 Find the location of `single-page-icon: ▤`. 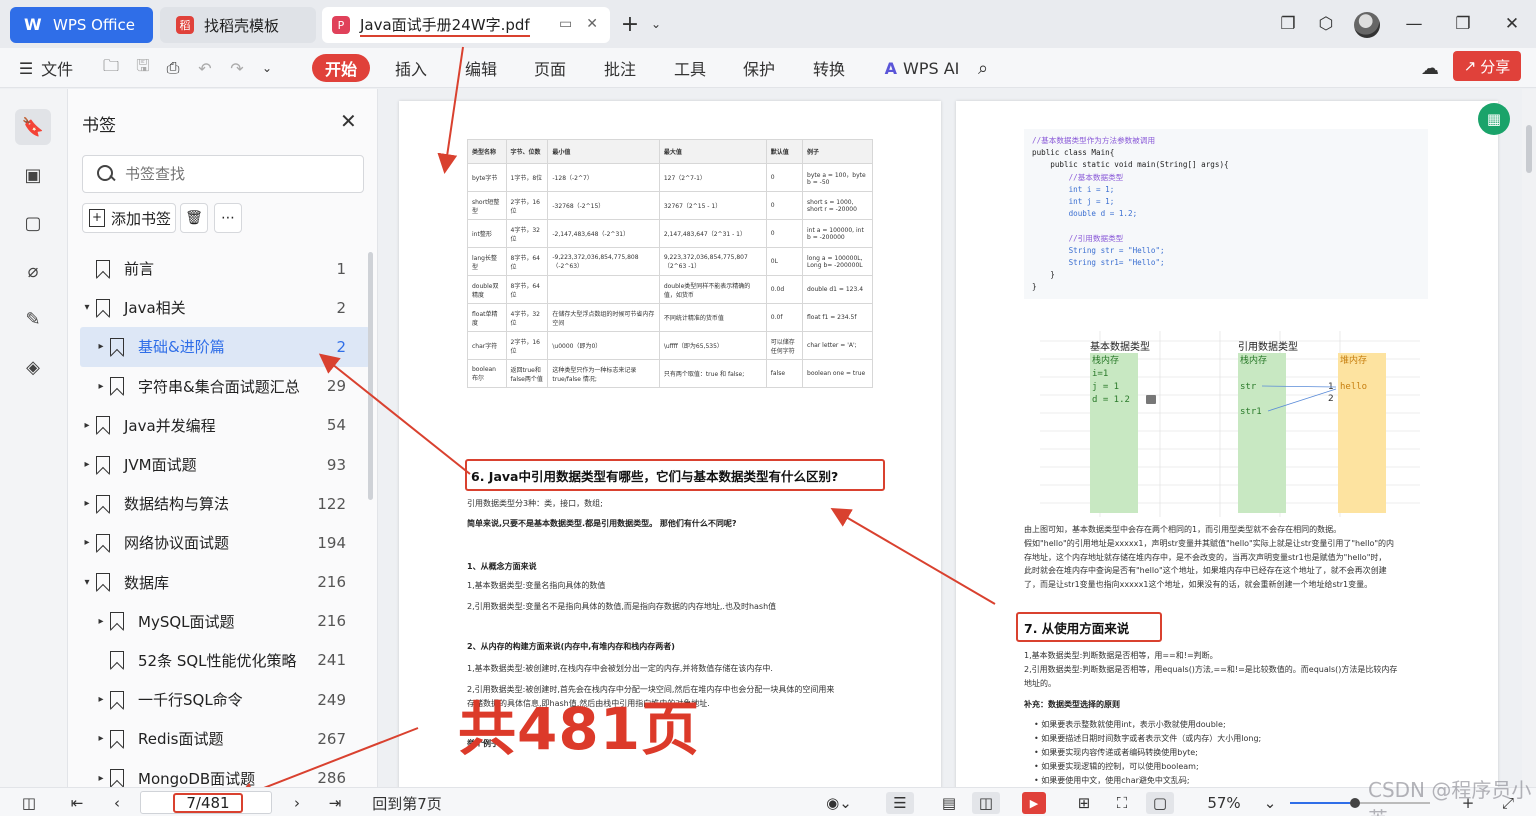

single-page-icon: ▤ is located at coordinates (949, 803).